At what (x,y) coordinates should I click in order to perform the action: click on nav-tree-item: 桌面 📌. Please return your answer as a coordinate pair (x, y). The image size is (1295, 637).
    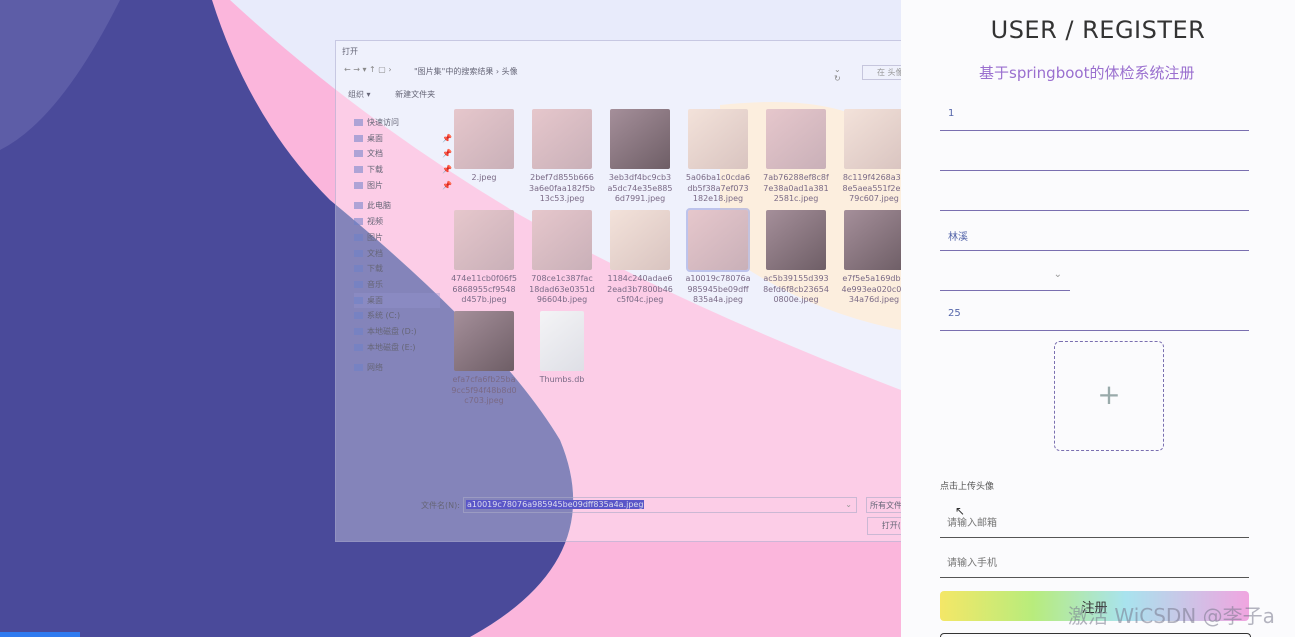
    Looking at the image, I should click on (403, 139).